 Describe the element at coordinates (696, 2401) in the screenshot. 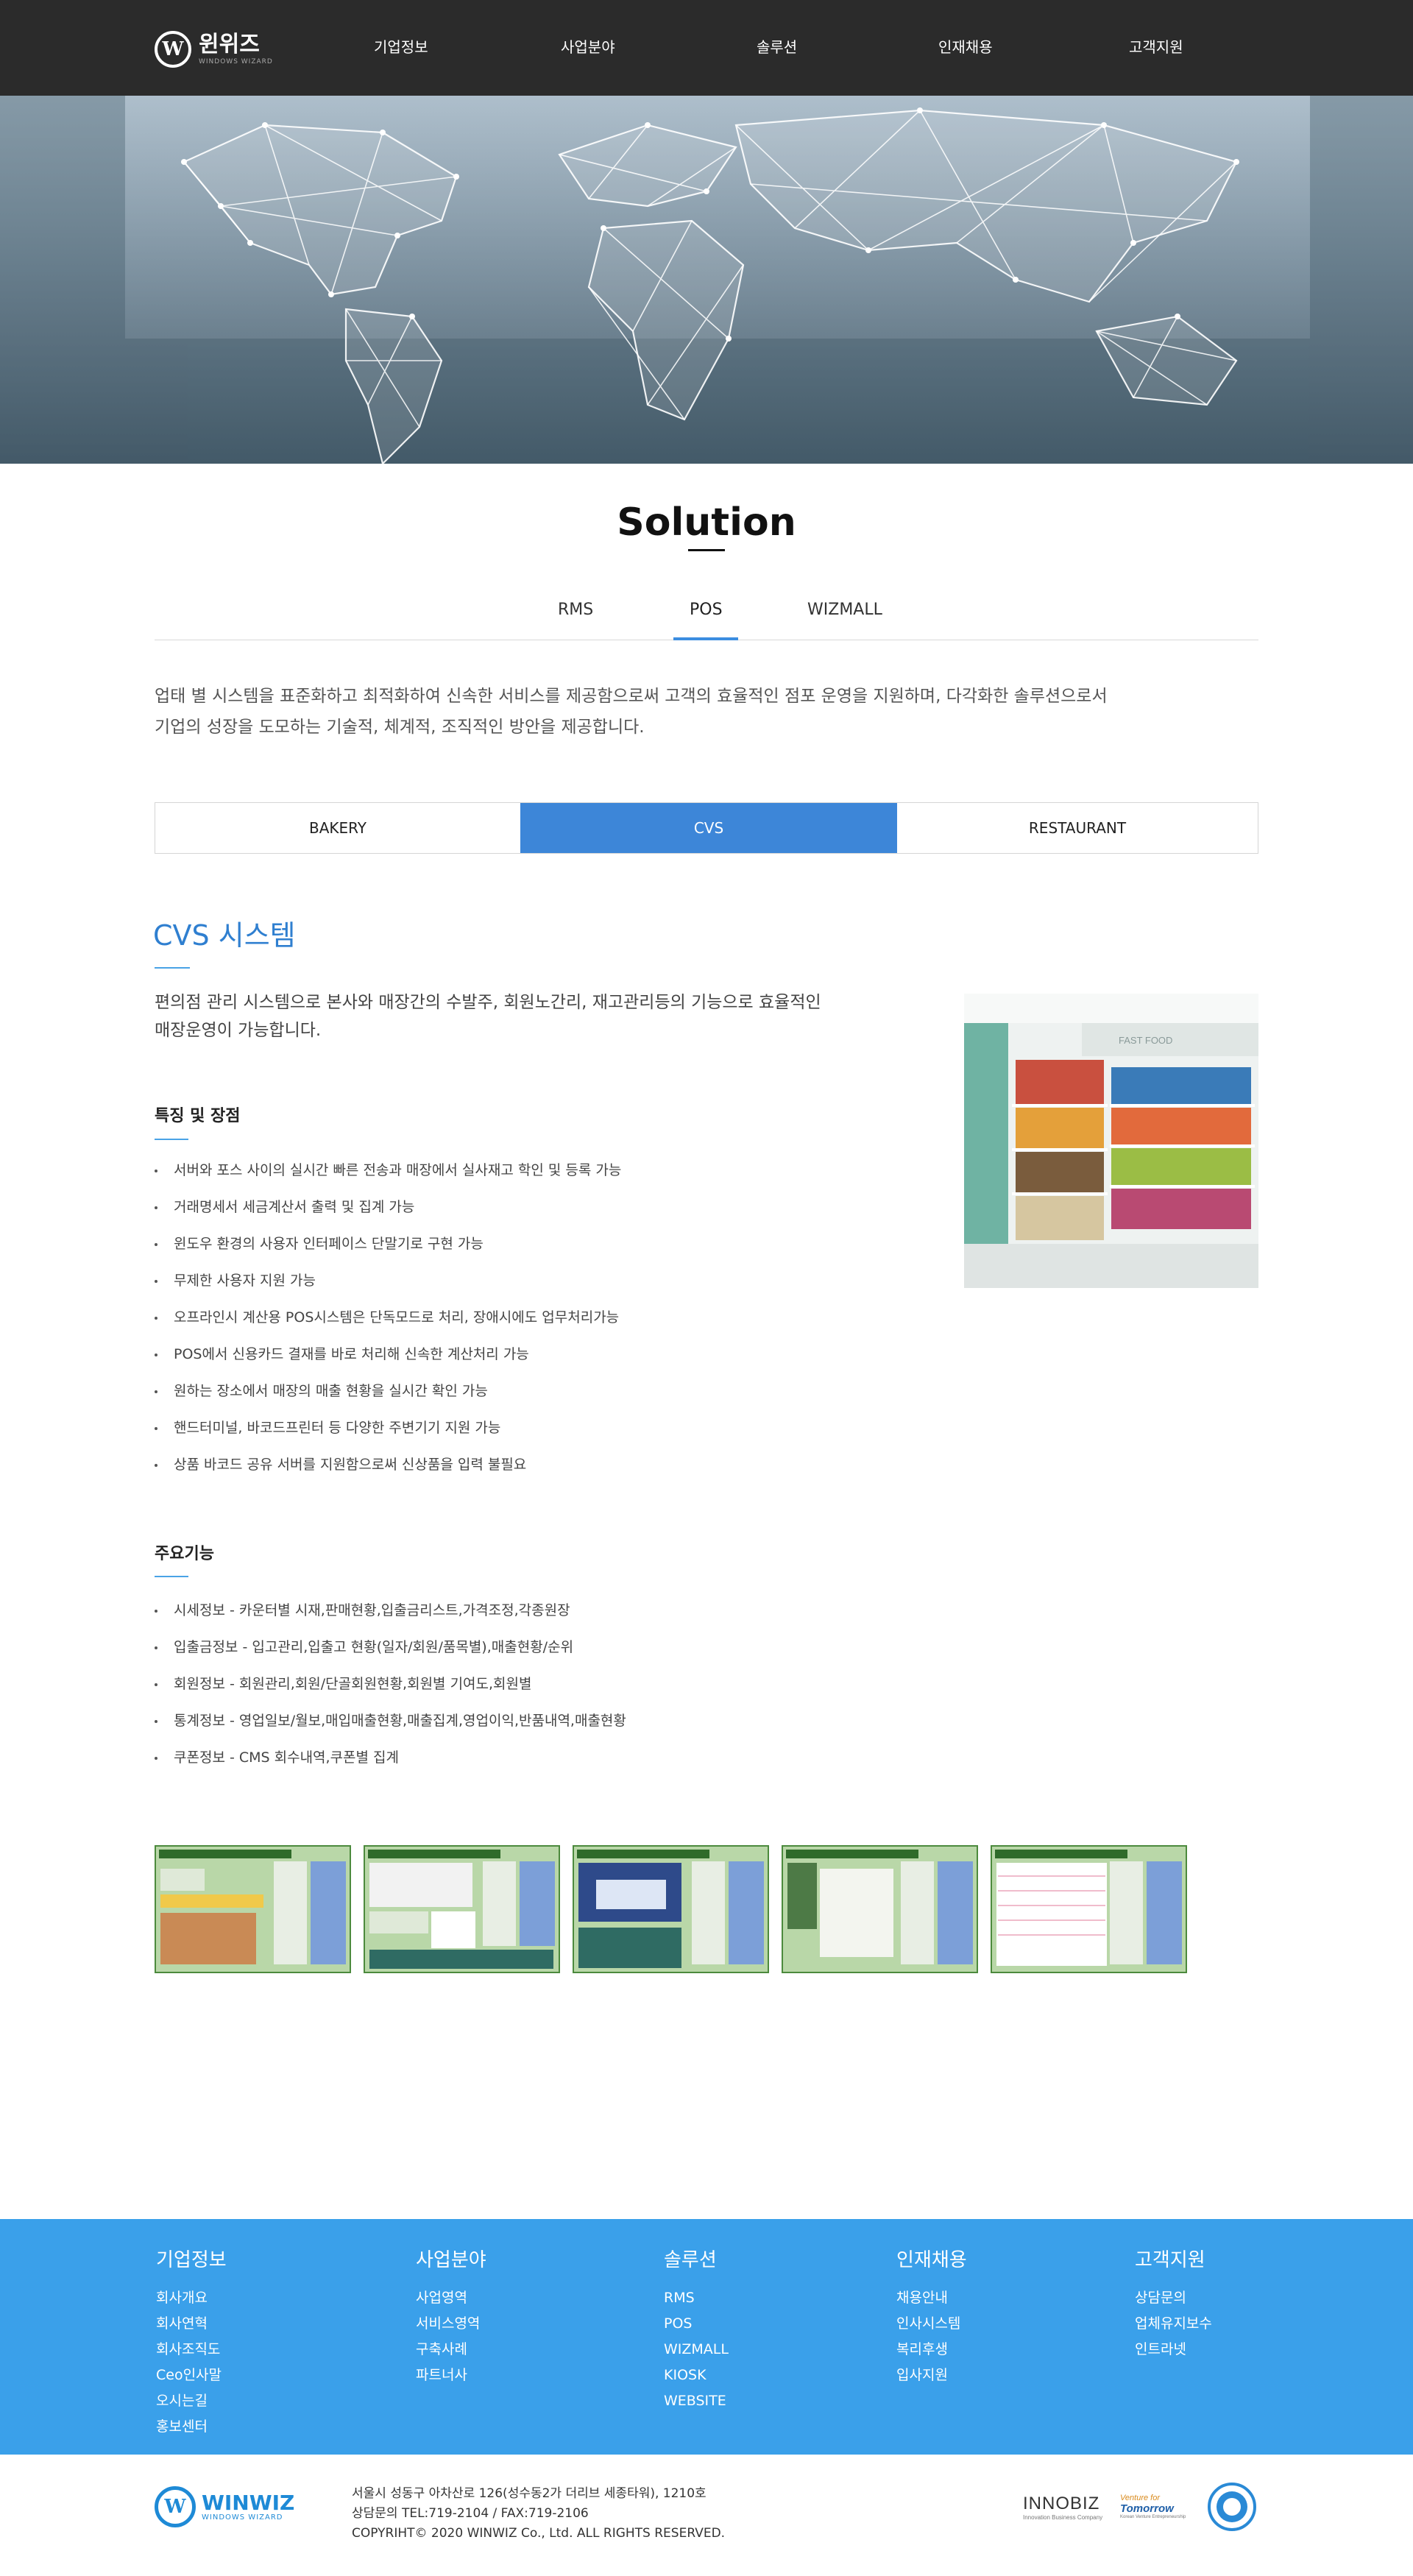

I see `footer-link: WEBSITE` at that location.